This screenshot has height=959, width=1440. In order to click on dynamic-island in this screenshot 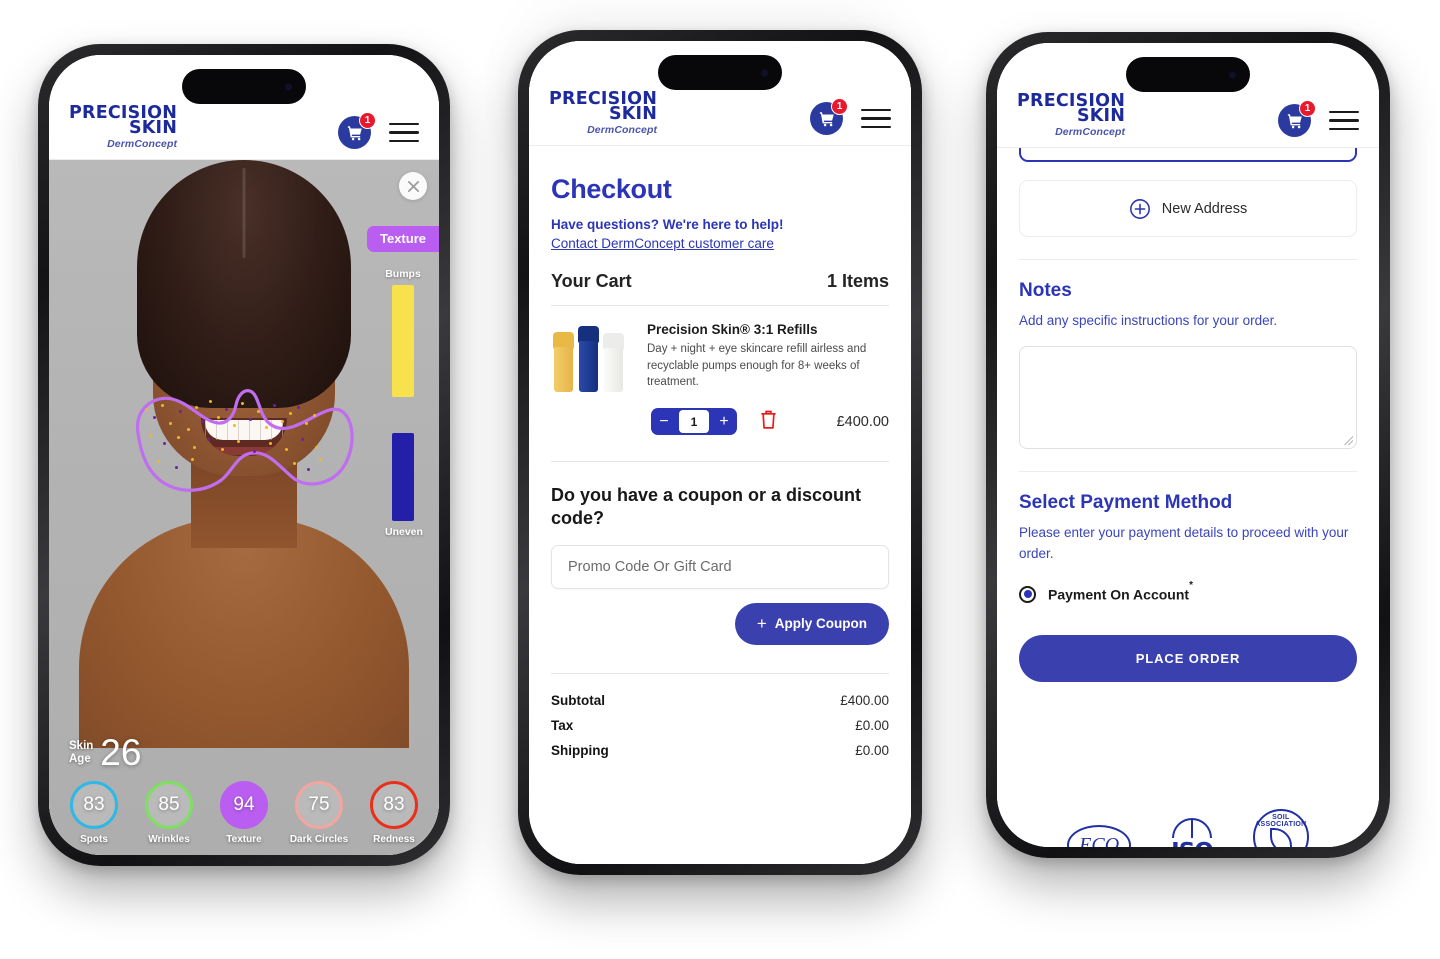, I will do `click(244, 86)`.